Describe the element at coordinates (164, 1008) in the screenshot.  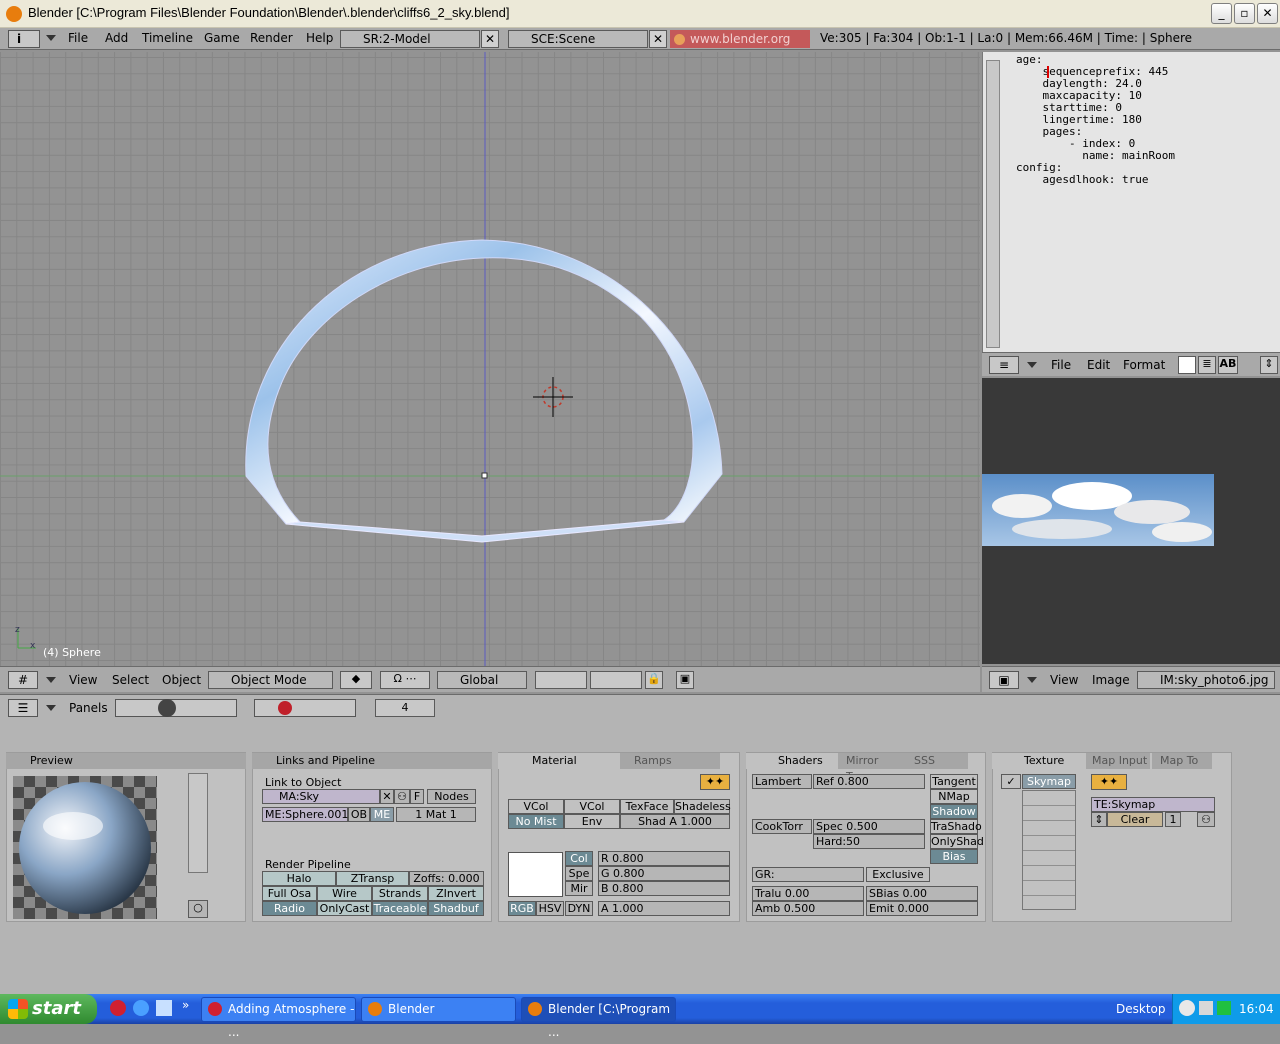
I see `desktop-icon` at that location.